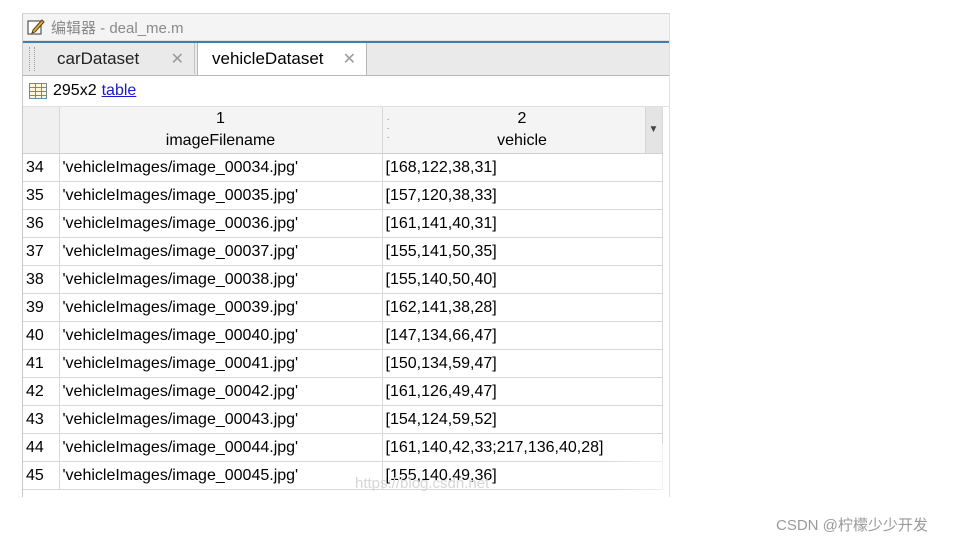  Describe the element at coordinates (221, 195) in the screenshot. I see `cell-imagefilename: 'vehicleImages/image_00035.jpg'` at that location.